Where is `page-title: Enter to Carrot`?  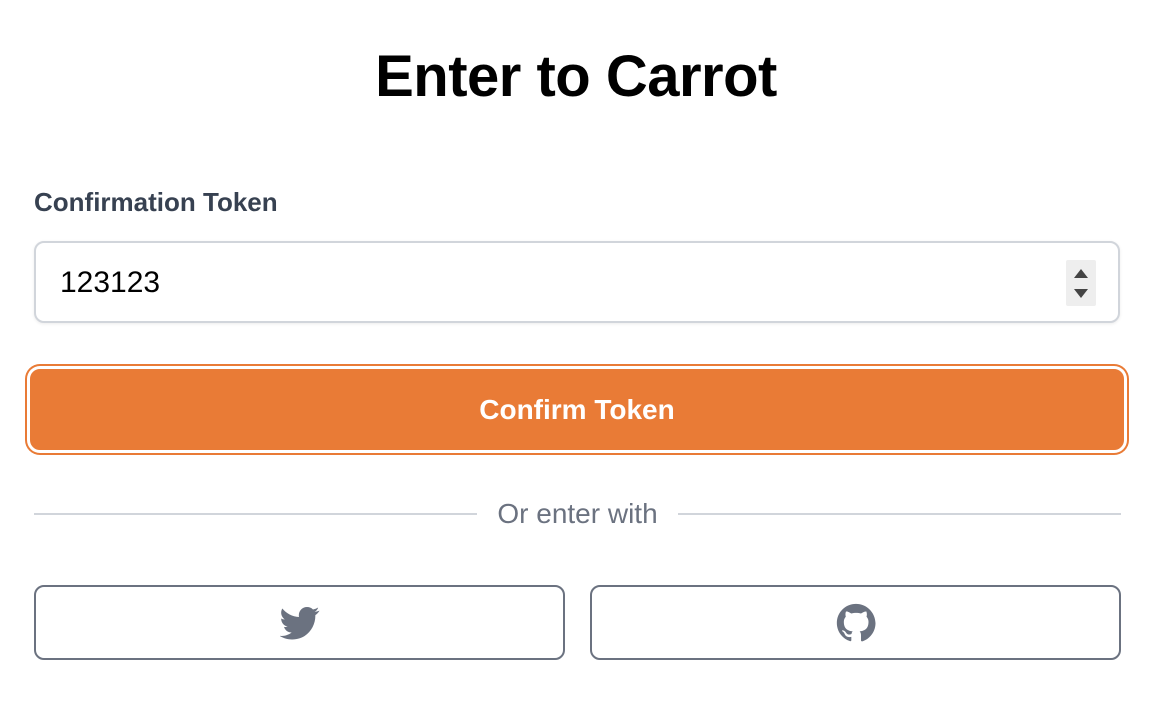
page-title: Enter to Carrot is located at coordinates (576, 76).